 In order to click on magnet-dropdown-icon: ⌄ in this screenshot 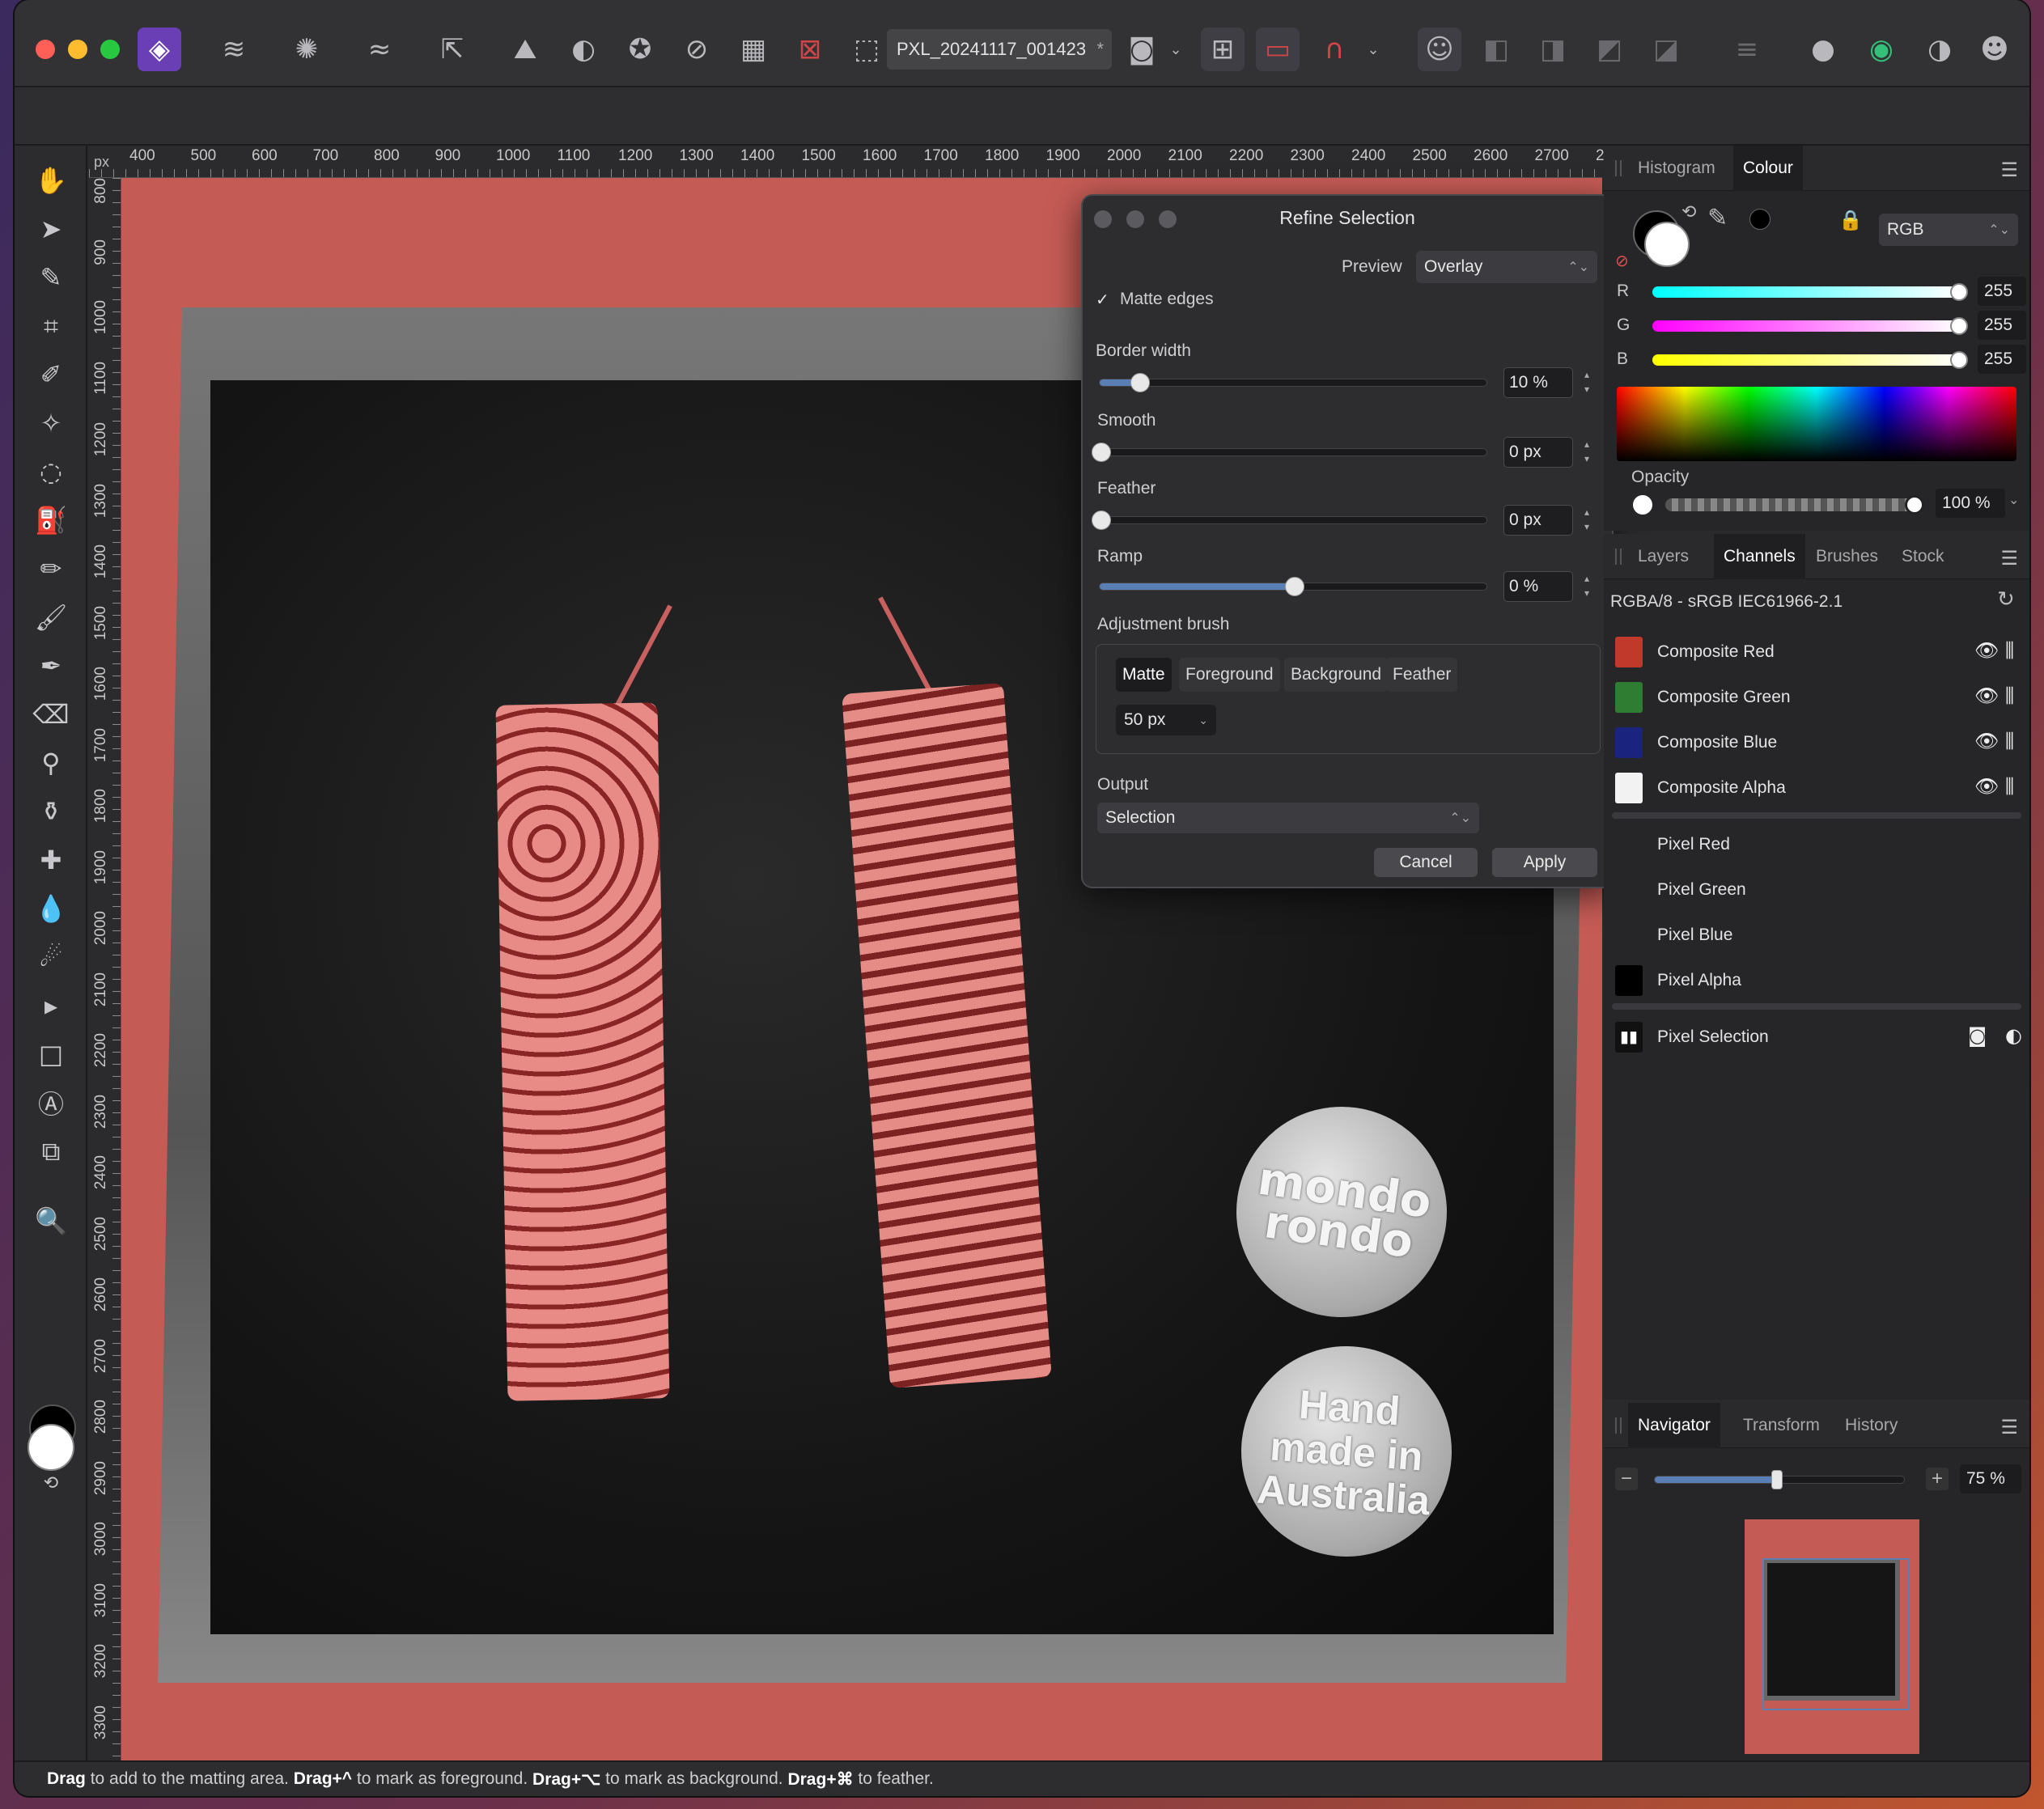, I will do `click(1373, 49)`.